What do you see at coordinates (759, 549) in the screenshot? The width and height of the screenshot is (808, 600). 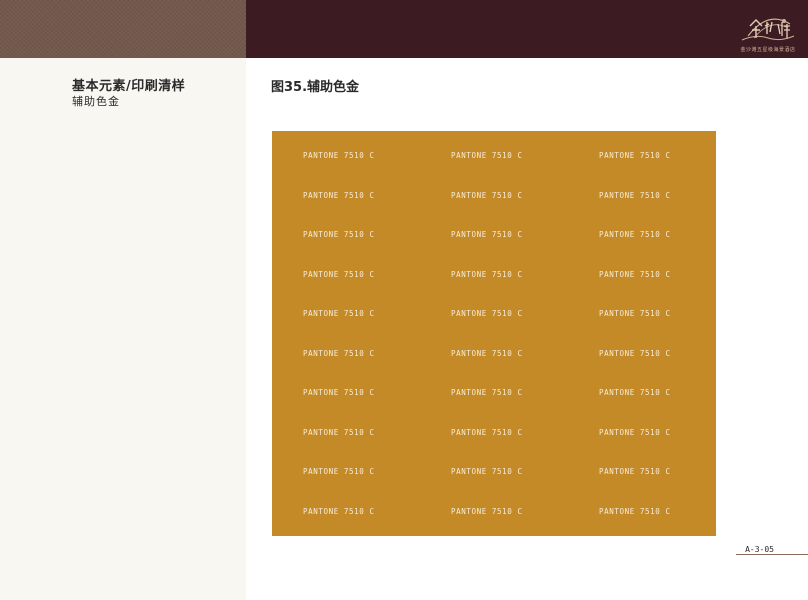 I see `page-number: A-3-05` at bounding box center [759, 549].